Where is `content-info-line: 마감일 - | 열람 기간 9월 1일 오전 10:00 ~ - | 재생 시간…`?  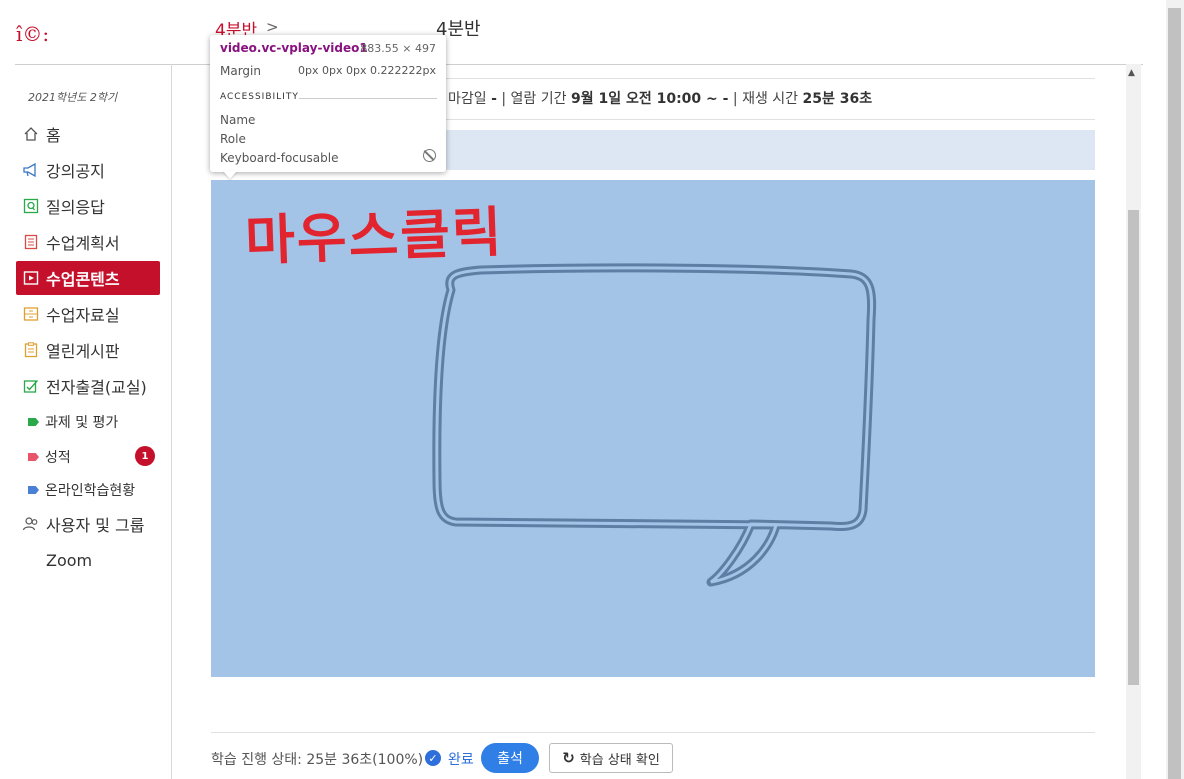 content-info-line: 마감일 - | 열람 기간 9월 1일 오전 10:00 ~ - | 재생 시간… is located at coordinates (660, 99).